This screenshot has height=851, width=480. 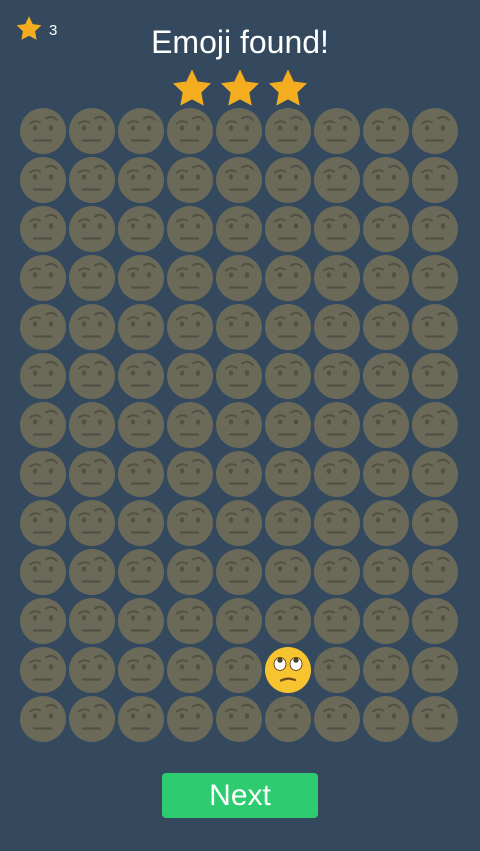 I want to click on next-button: Next, so click(x=240, y=795).